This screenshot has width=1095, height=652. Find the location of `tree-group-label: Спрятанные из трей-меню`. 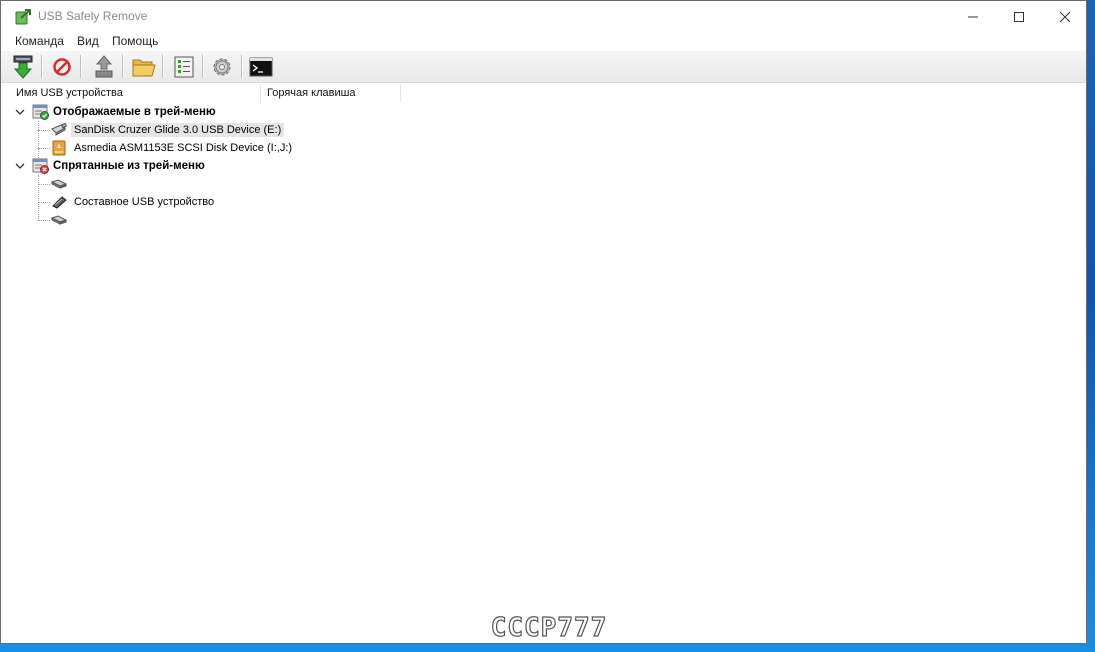

tree-group-label: Спрятанные из трей-меню is located at coordinates (129, 166).